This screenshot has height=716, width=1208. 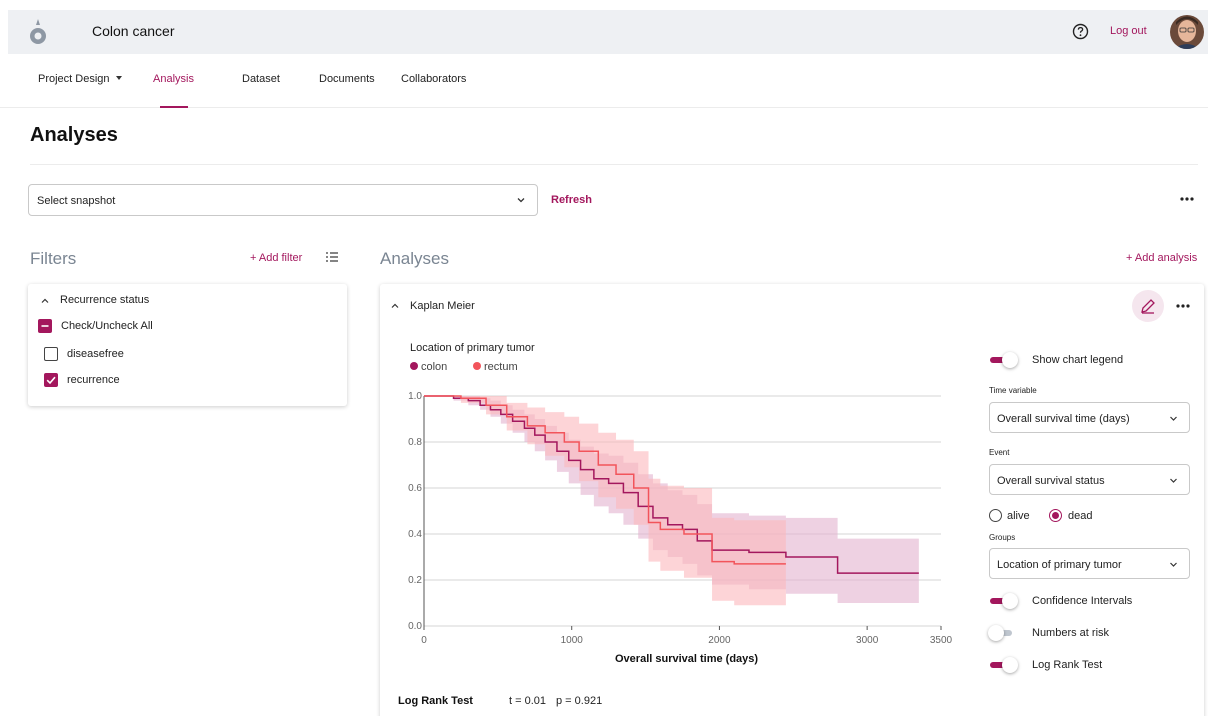 What do you see at coordinates (433, 79) in the screenshot?
I see `nav-collaborators: Collaborators` at bounding box center [433, 79].